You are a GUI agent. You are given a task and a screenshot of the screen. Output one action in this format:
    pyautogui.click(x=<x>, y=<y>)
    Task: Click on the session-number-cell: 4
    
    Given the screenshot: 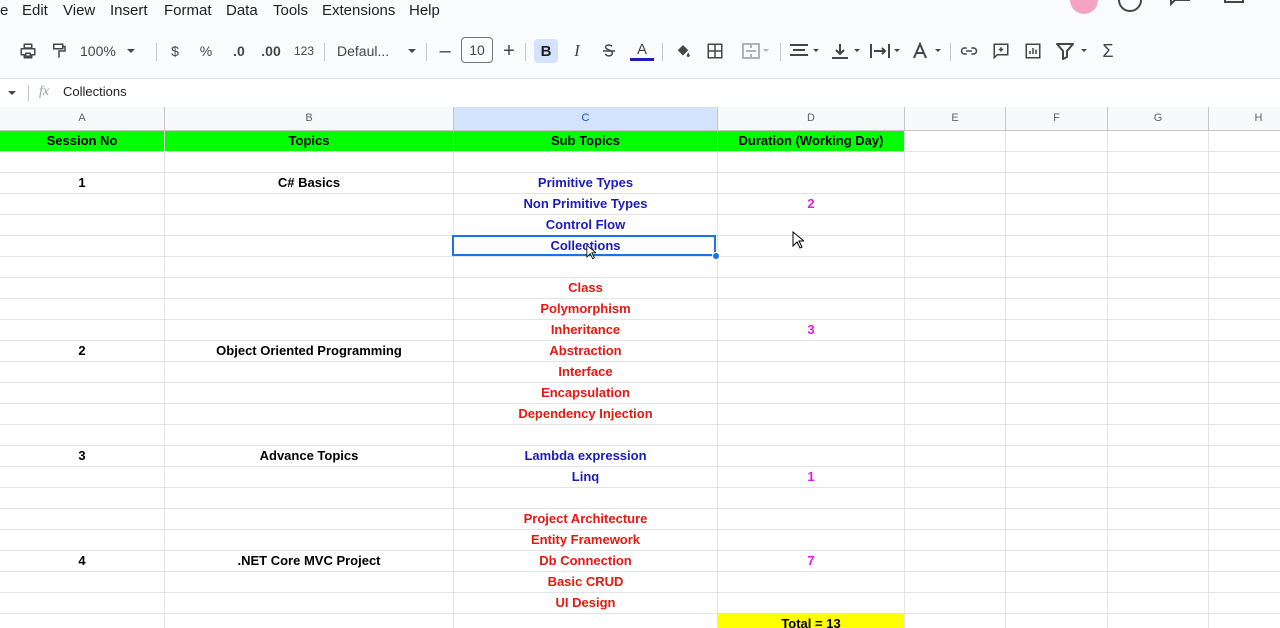 What is the action you would take?
    pyautogui.click(x=82, y=561)
    